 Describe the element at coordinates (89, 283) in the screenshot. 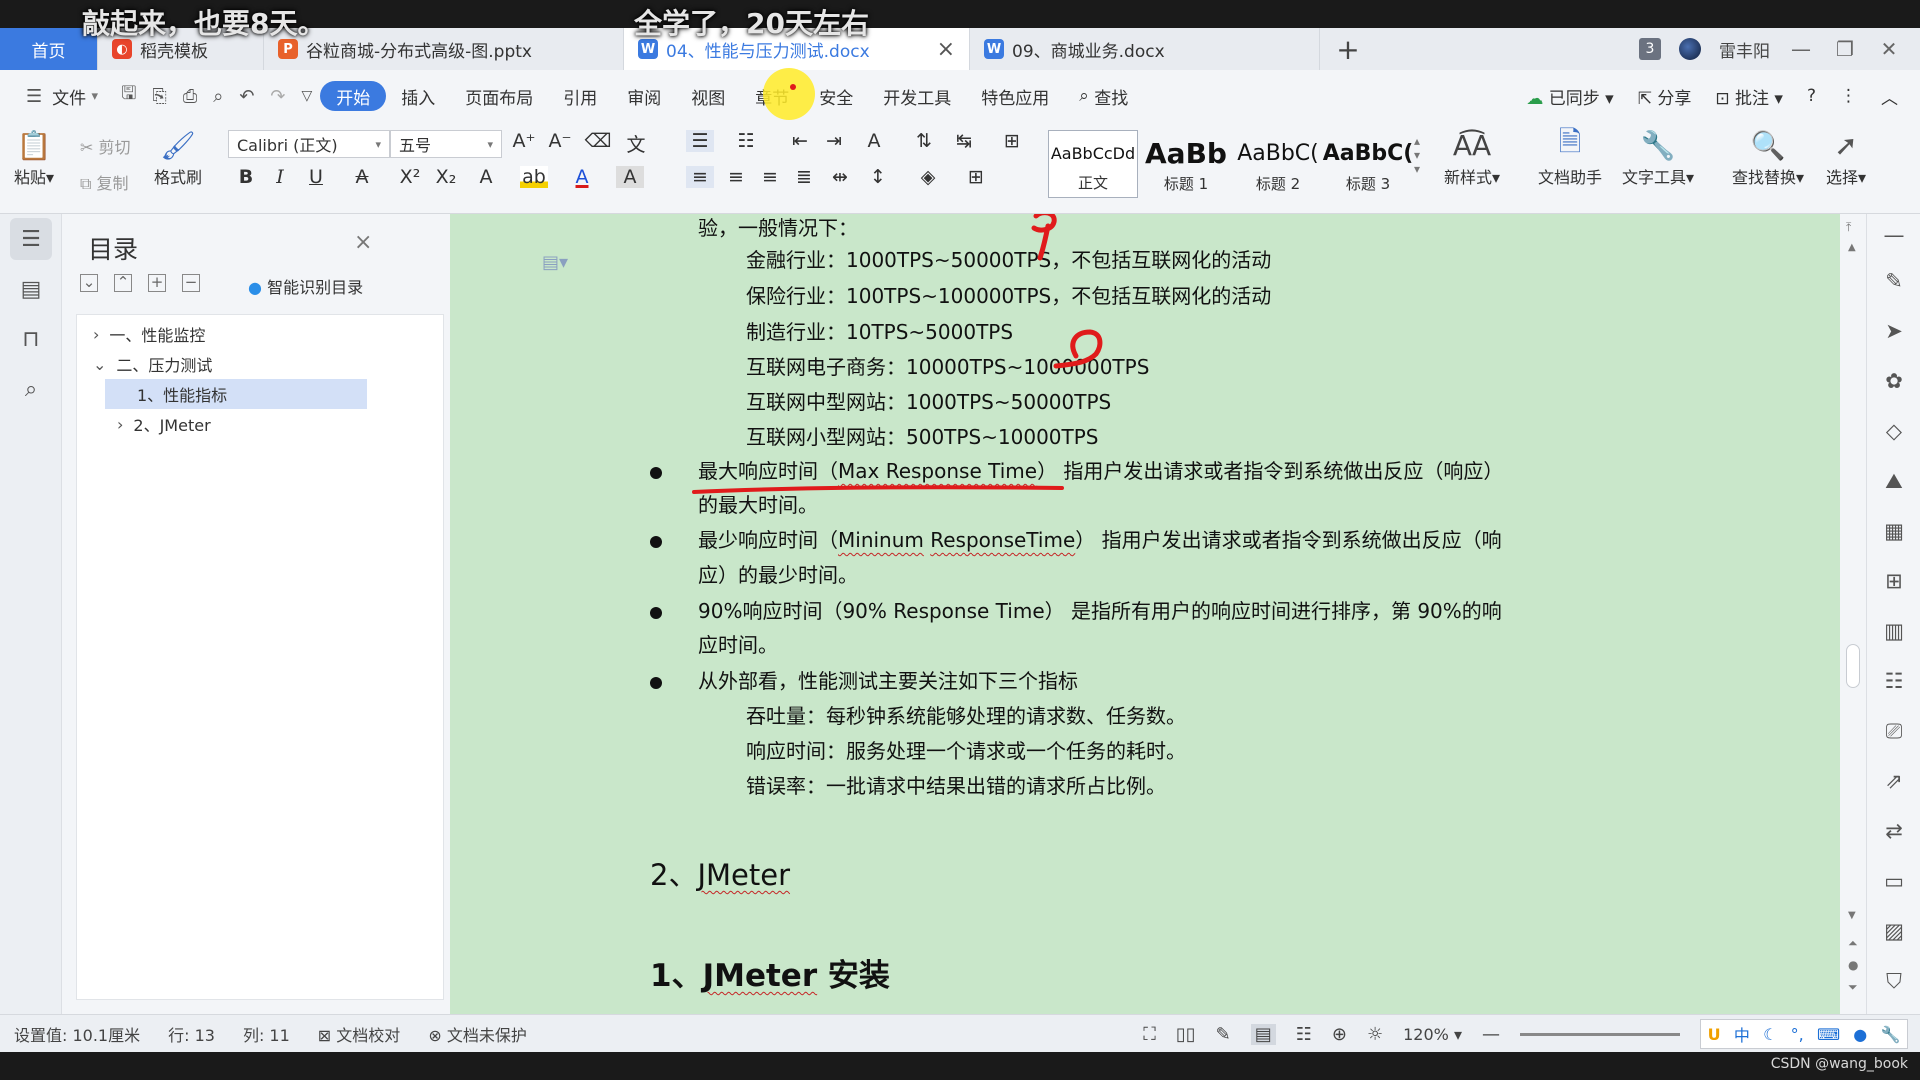

I see `collapse-all-icon: ⌄` at that location.